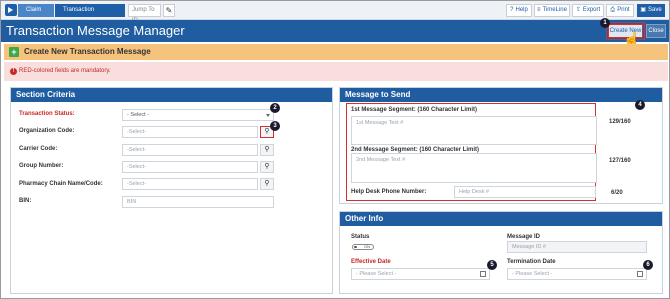 This screenshot has height=299, width=670. I want to click on page-title: Transaction Message Manager, so click(95, 30).